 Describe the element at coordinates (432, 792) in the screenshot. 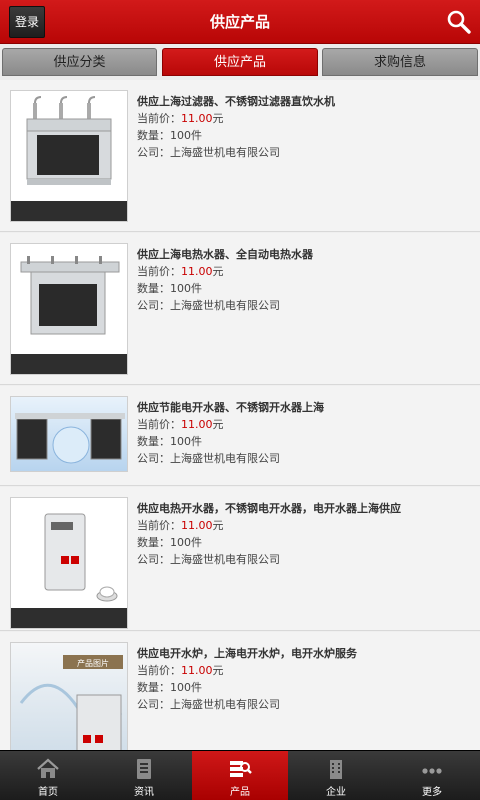

I see `nav-label: 更多` at that location.